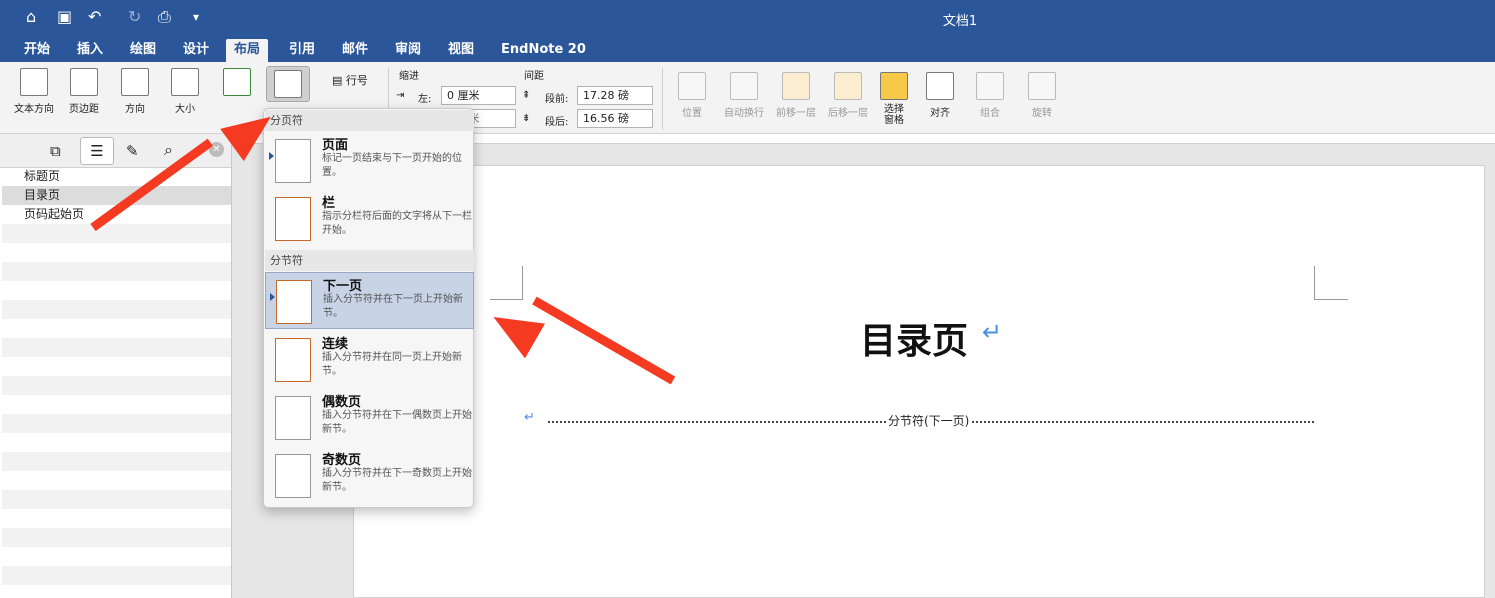  Describe the element at coordinates (744, 86) in the screenshot. I see `wrap-text-icon` at that location.